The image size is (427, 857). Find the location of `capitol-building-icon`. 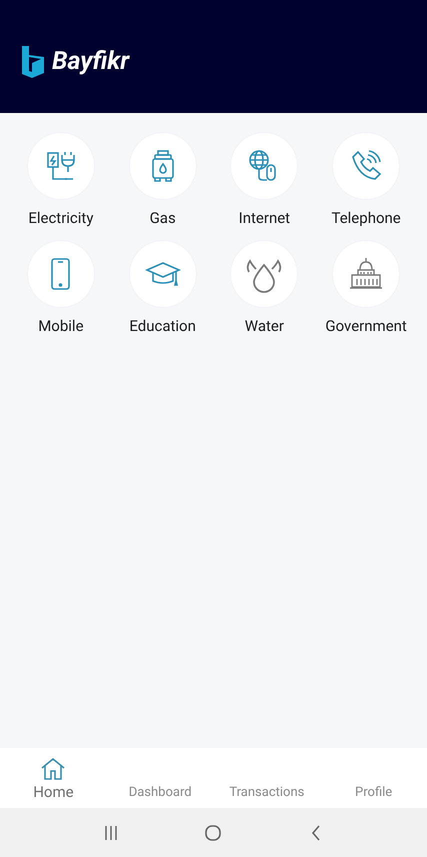

capitol-building-icon is located at coordinates (366, 273).